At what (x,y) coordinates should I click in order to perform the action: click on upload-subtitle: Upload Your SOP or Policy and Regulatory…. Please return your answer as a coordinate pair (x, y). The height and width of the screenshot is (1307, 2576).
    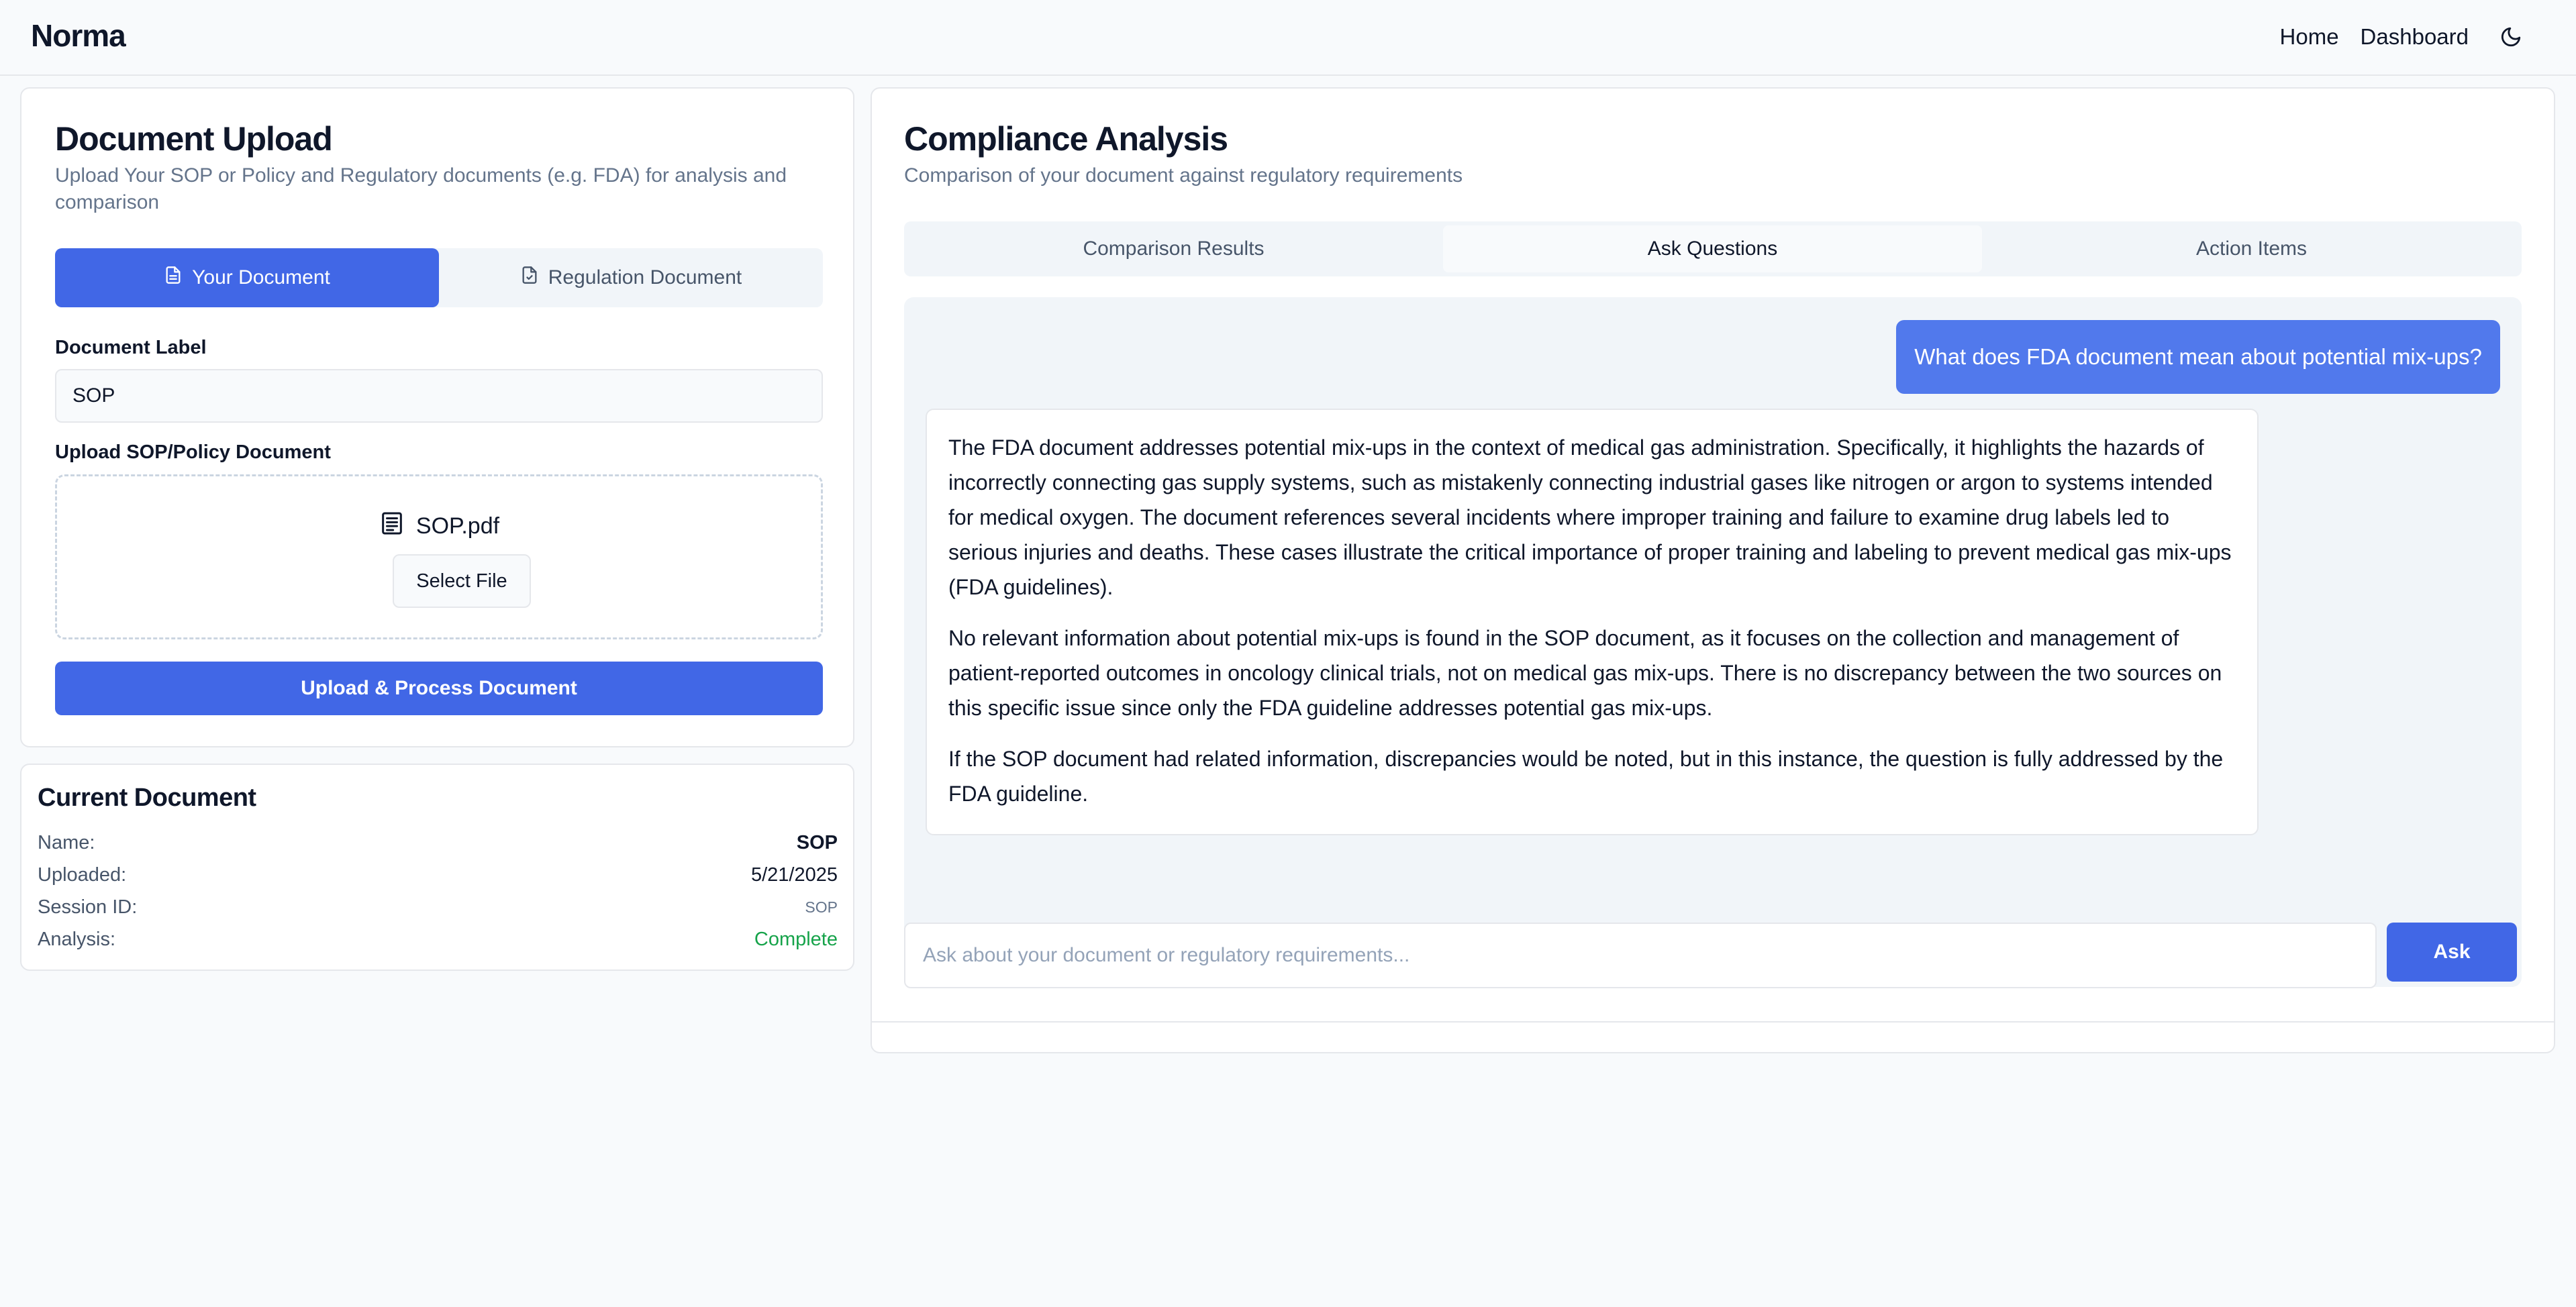
    Looking at the image, I should click on (421, 188).